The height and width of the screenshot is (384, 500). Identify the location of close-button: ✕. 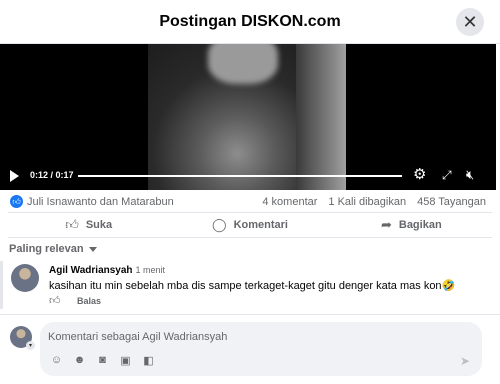
(470, 22).